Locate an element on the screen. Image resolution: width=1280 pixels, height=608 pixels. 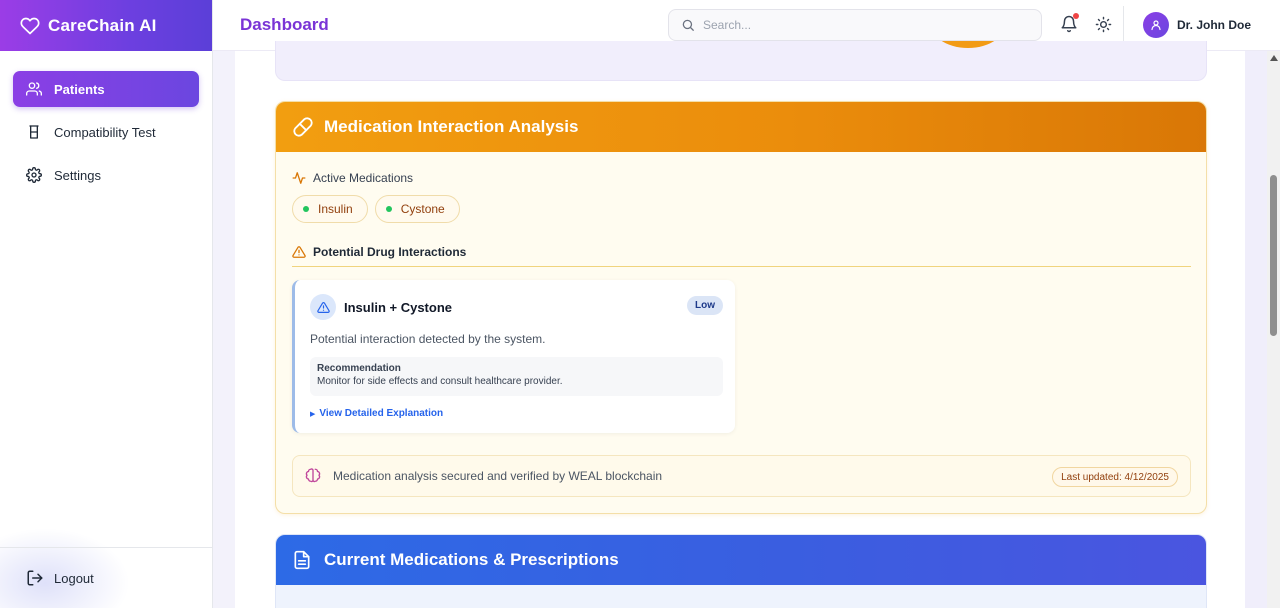
scroll-up-arrow-icon is located at coordinates (1274, 58).